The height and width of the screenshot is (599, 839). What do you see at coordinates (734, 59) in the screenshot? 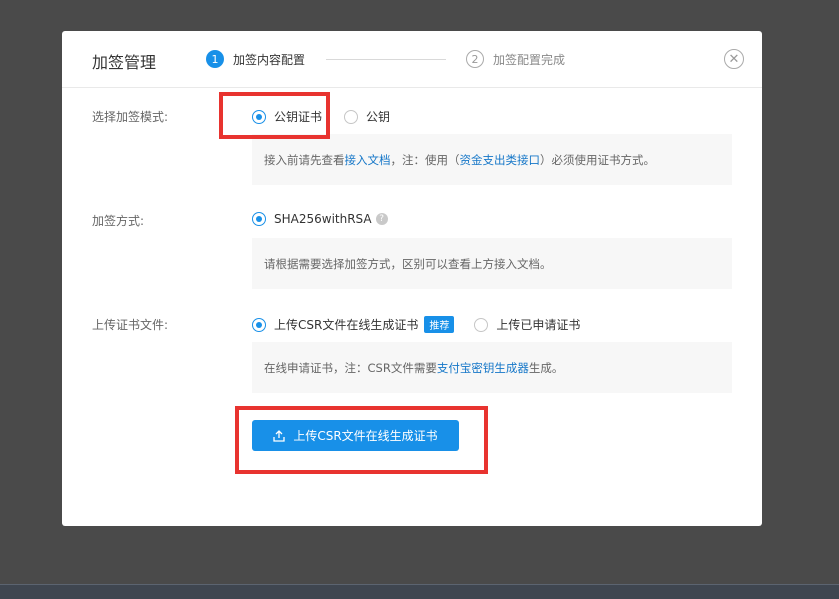
I see `close-icon: ✕` at bounding box center [734, 59].